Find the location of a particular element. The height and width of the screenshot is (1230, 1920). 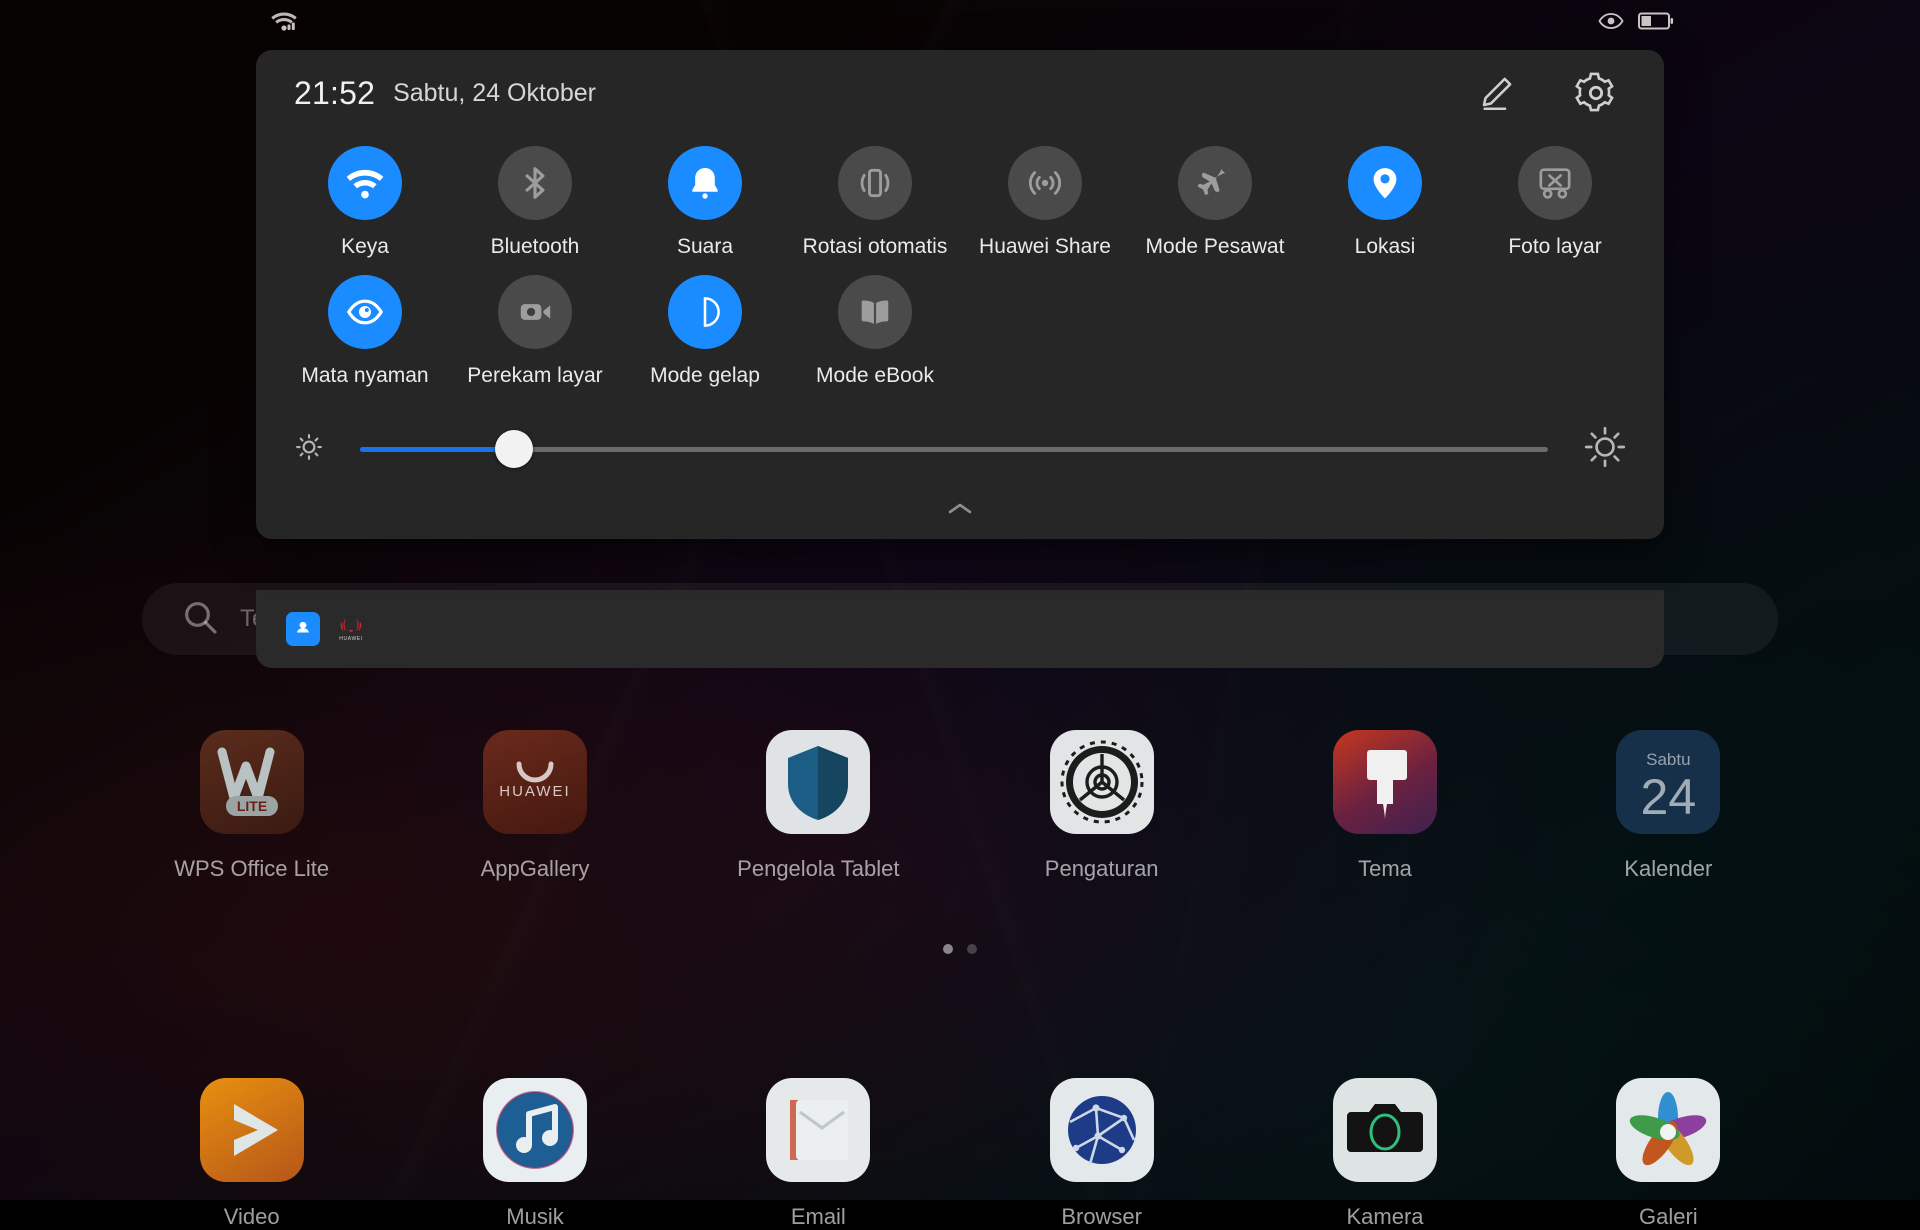

app-pengaturan: Pengaturan is located at coordinates (1101, 806).